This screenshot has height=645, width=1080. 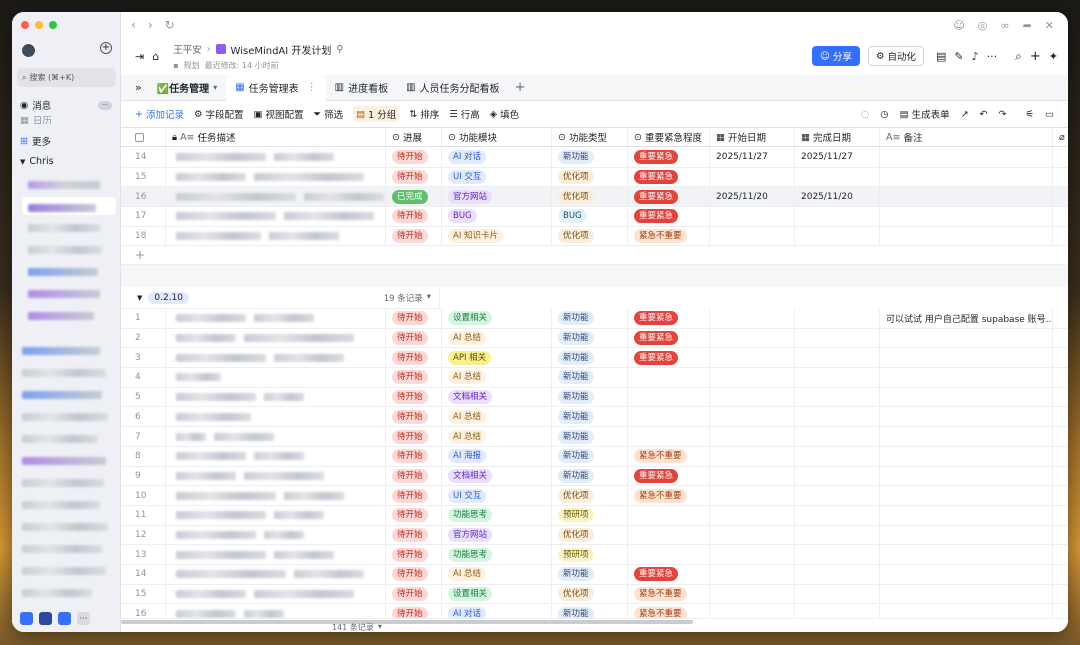 I want to click on select-all-checkbox, so click(x=143, y=137).